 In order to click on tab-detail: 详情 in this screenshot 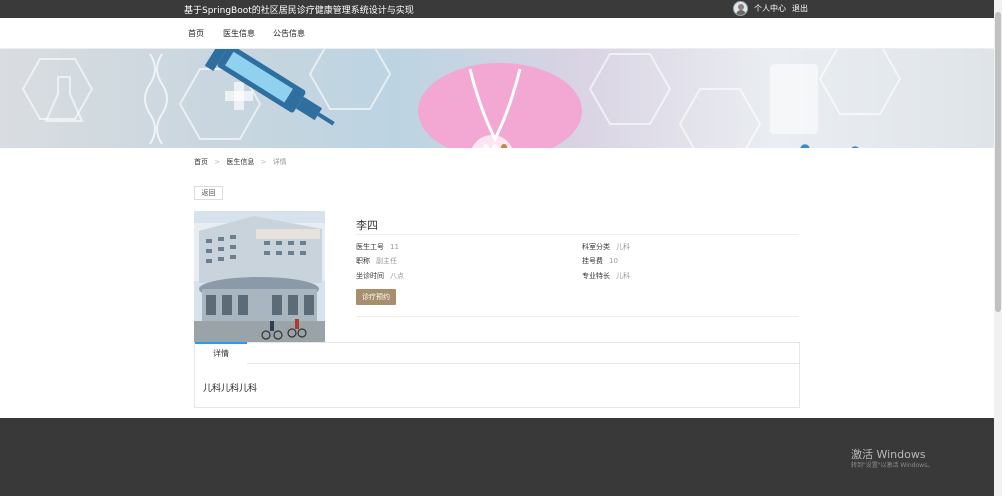, I will do `click(221, 353)`.